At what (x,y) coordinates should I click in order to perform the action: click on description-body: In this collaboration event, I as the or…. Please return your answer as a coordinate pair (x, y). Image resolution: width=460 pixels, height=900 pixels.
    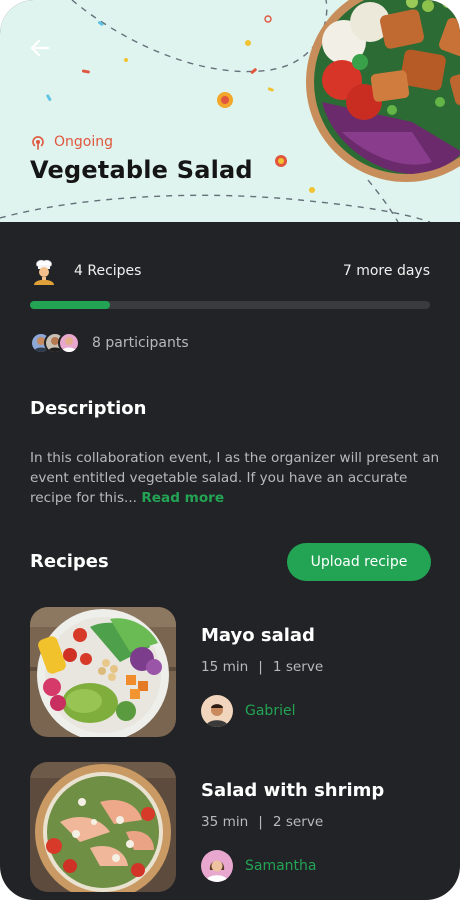
    Looking at the image, I should click on (235, 478).